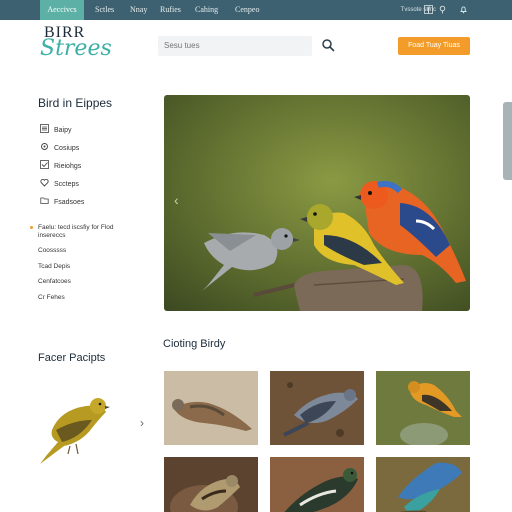 Image resolution: width=512 pixels, height=512 pixels. Describe the element at coordinates (194, 344) in the screenshot. I see `gallery-section-title: Cioting Birdy` at that location.